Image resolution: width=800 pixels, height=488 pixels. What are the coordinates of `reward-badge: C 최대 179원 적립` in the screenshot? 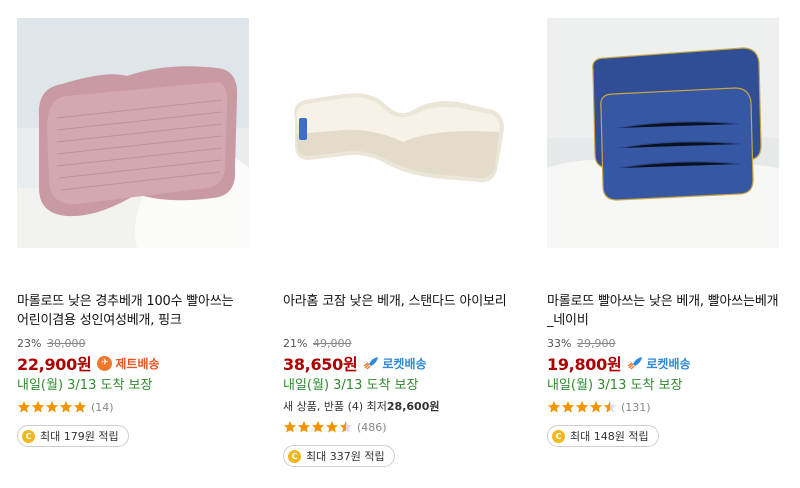 It's located at (73, 436).